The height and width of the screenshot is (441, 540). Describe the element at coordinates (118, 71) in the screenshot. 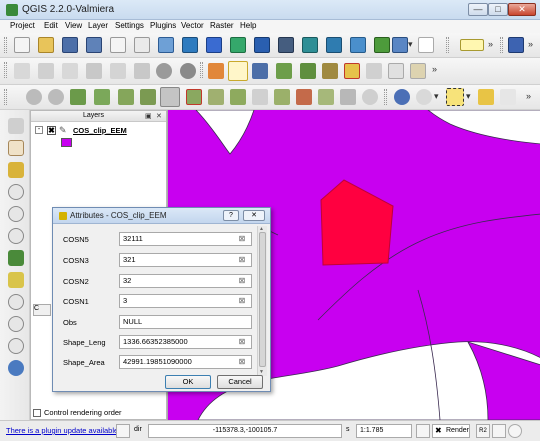

I see `deselect-icon` at that location.